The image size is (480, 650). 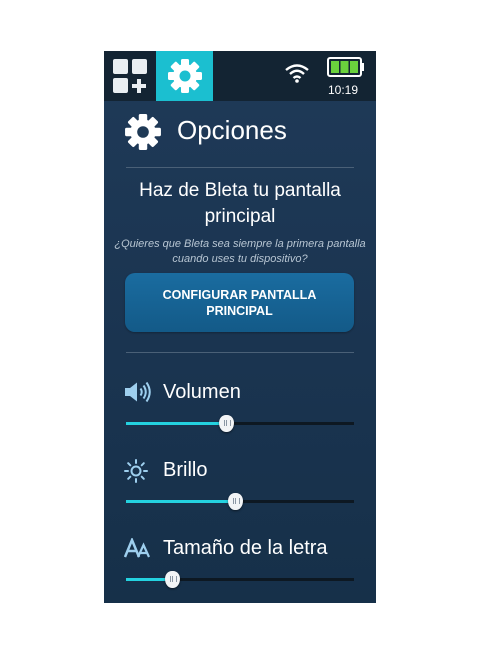 I want to click on volume-label: Volumen, so click(x=202, y=392).